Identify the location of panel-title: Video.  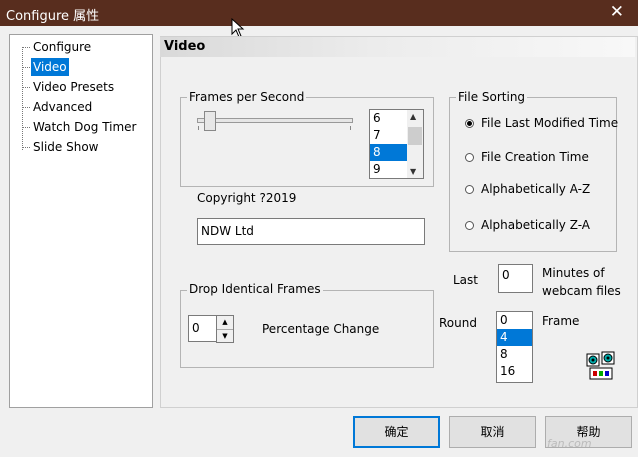
(185, 46).